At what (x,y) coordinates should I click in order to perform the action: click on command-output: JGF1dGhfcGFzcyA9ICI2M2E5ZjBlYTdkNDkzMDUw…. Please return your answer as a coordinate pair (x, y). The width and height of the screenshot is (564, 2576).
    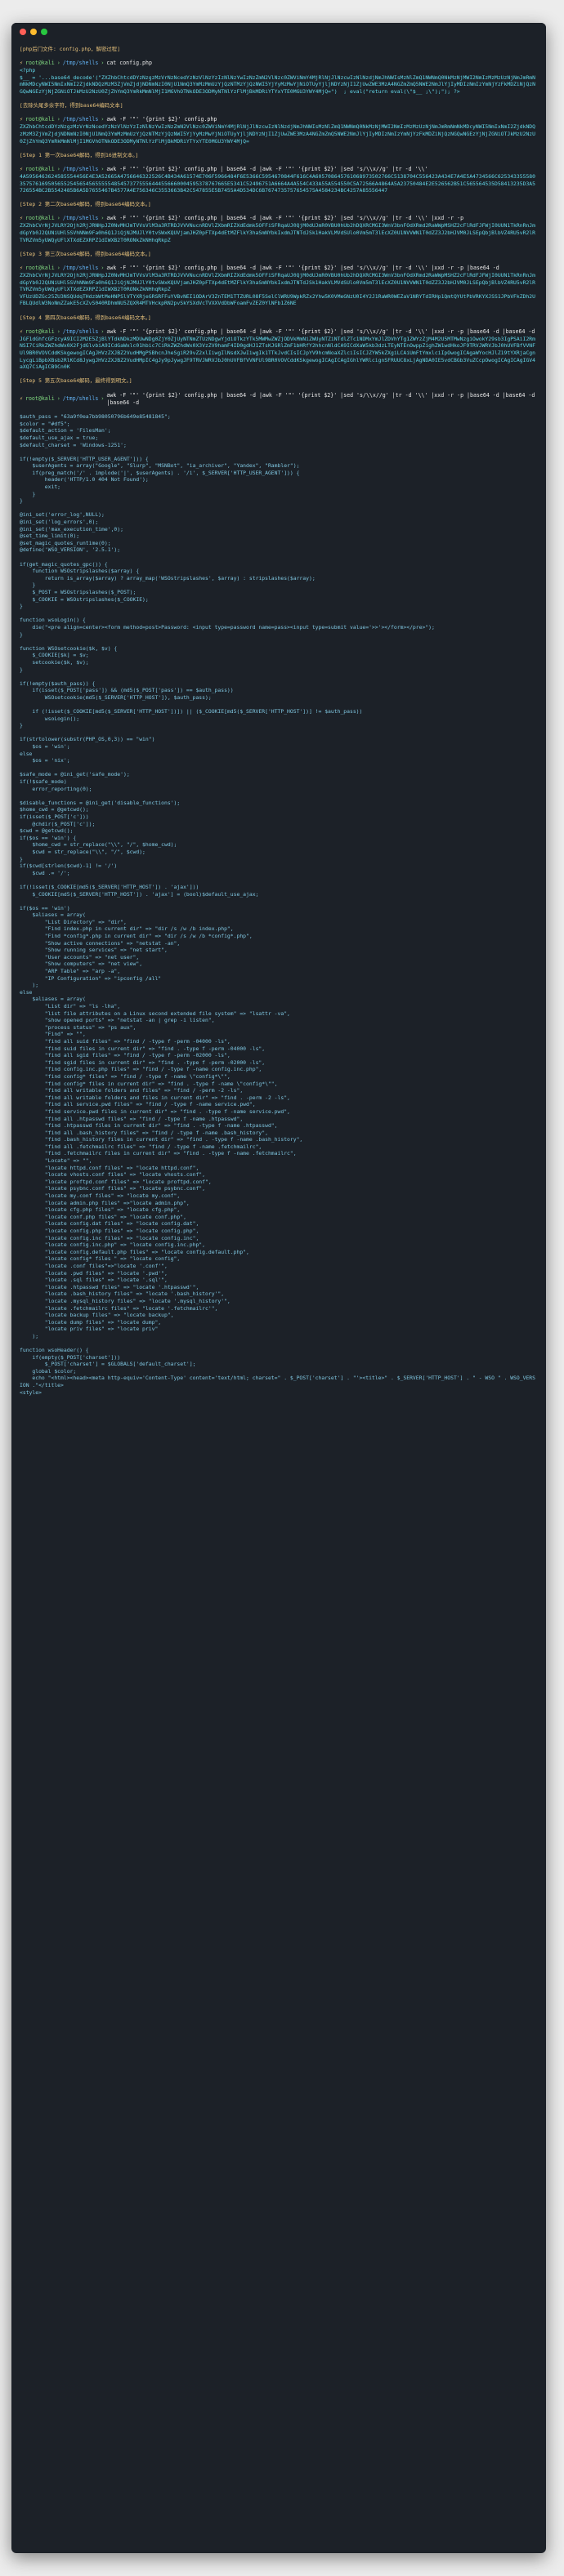
    Looking at the image, I should click on (277, 353).